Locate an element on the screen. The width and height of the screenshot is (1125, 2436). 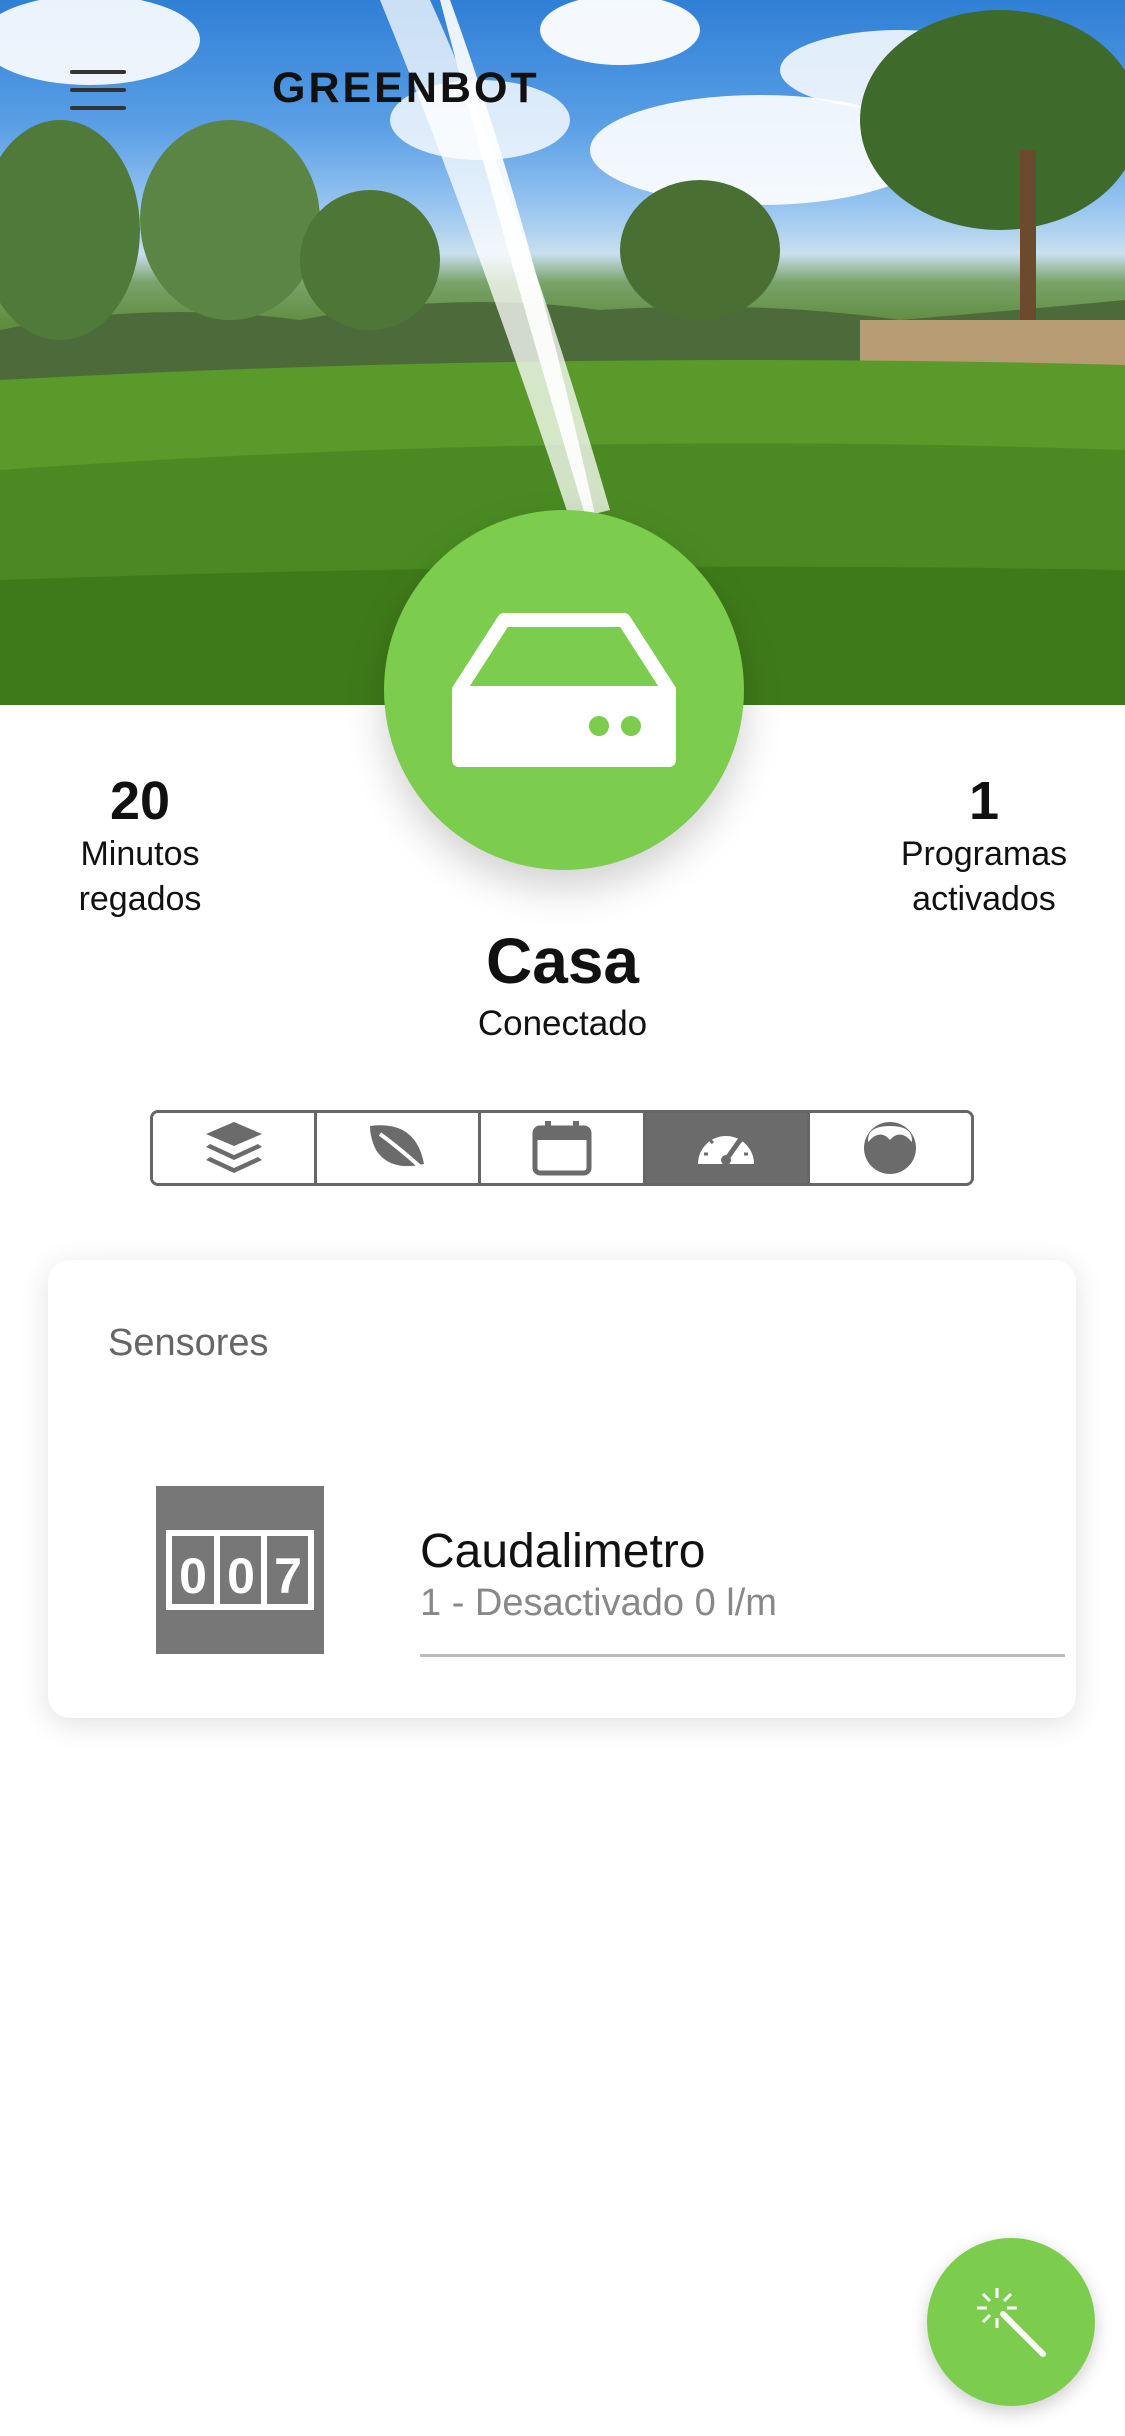
tab-gauge is located at coordinates (890, 1148).